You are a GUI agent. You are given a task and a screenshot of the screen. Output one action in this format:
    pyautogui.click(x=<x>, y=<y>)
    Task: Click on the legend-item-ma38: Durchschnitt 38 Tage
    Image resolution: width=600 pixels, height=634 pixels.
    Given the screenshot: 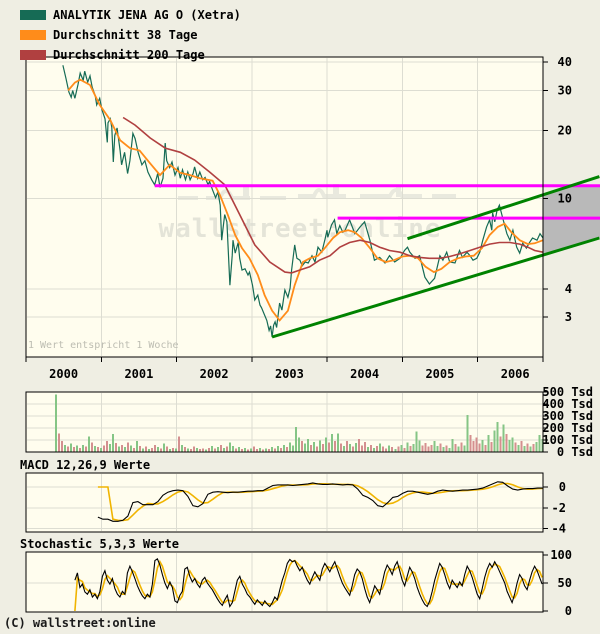 What is the action you would take?
    pyautogui.click(x=130, y=35)
    